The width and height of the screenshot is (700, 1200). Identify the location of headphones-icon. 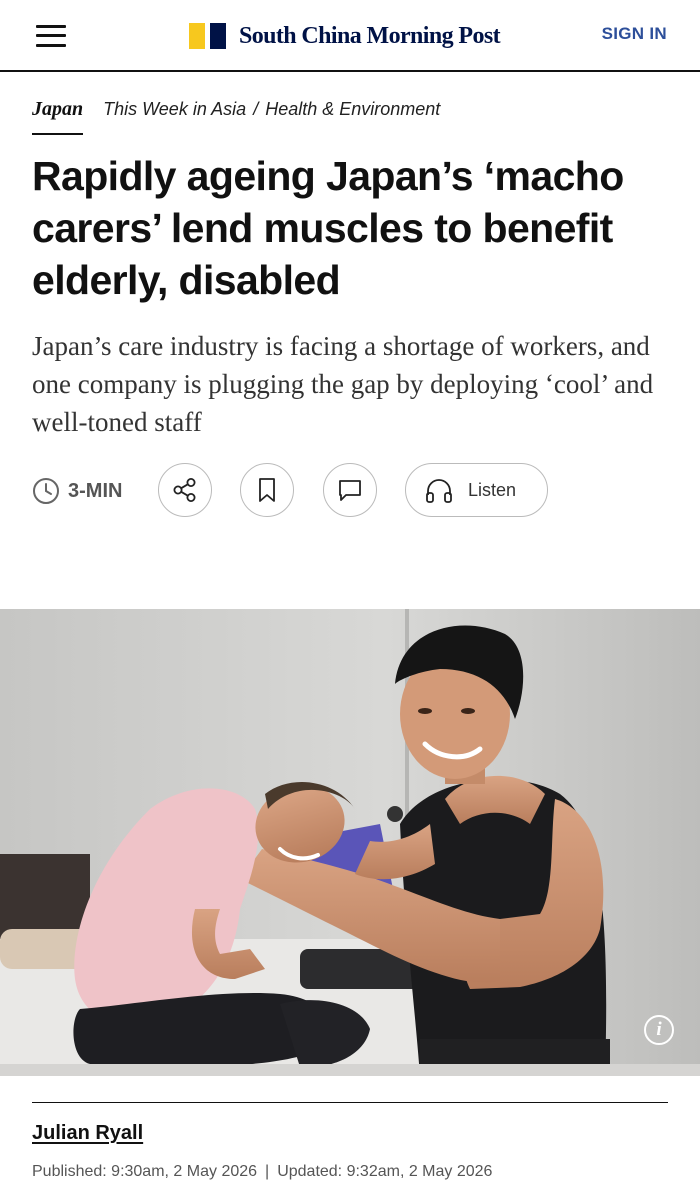
(439, 491).